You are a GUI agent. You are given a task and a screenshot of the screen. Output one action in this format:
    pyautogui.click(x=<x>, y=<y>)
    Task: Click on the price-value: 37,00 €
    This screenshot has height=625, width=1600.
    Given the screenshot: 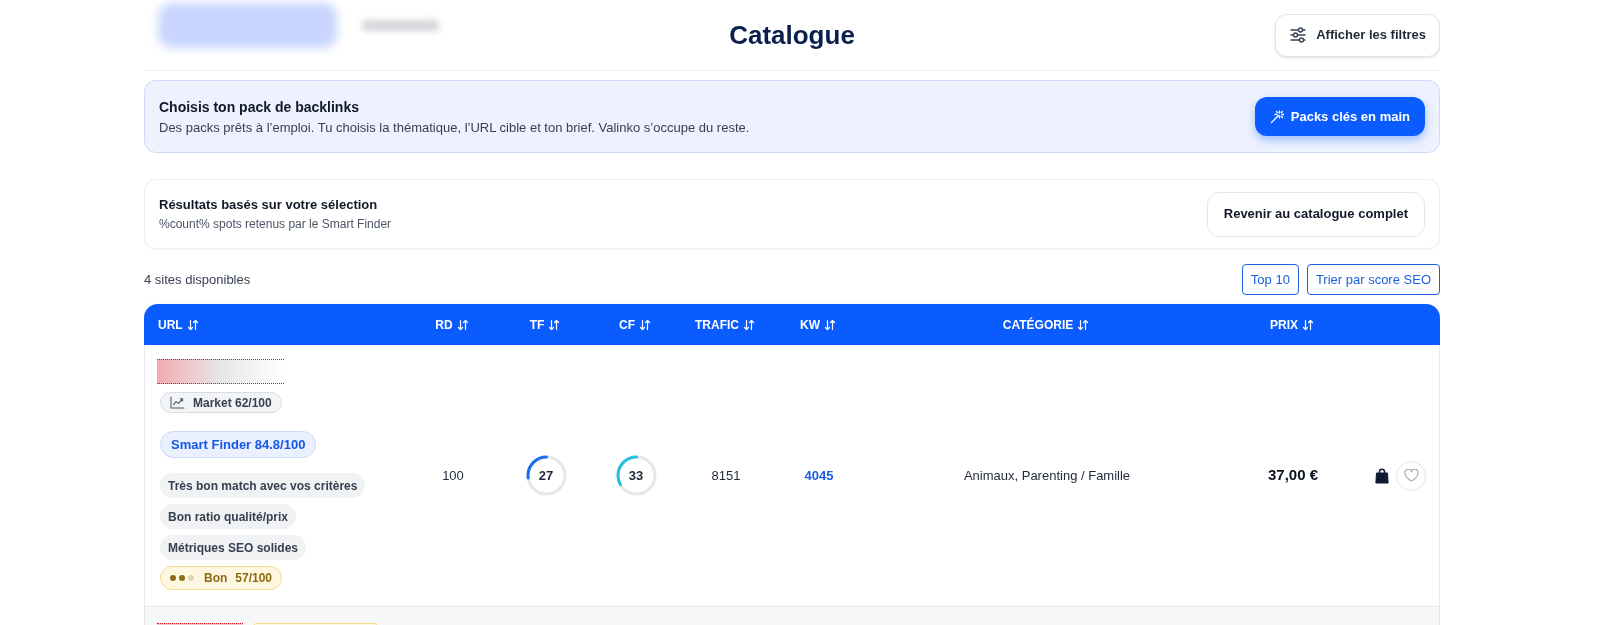 What is the action you would take?
    pyautogui.click(x=1292, y=475)
    